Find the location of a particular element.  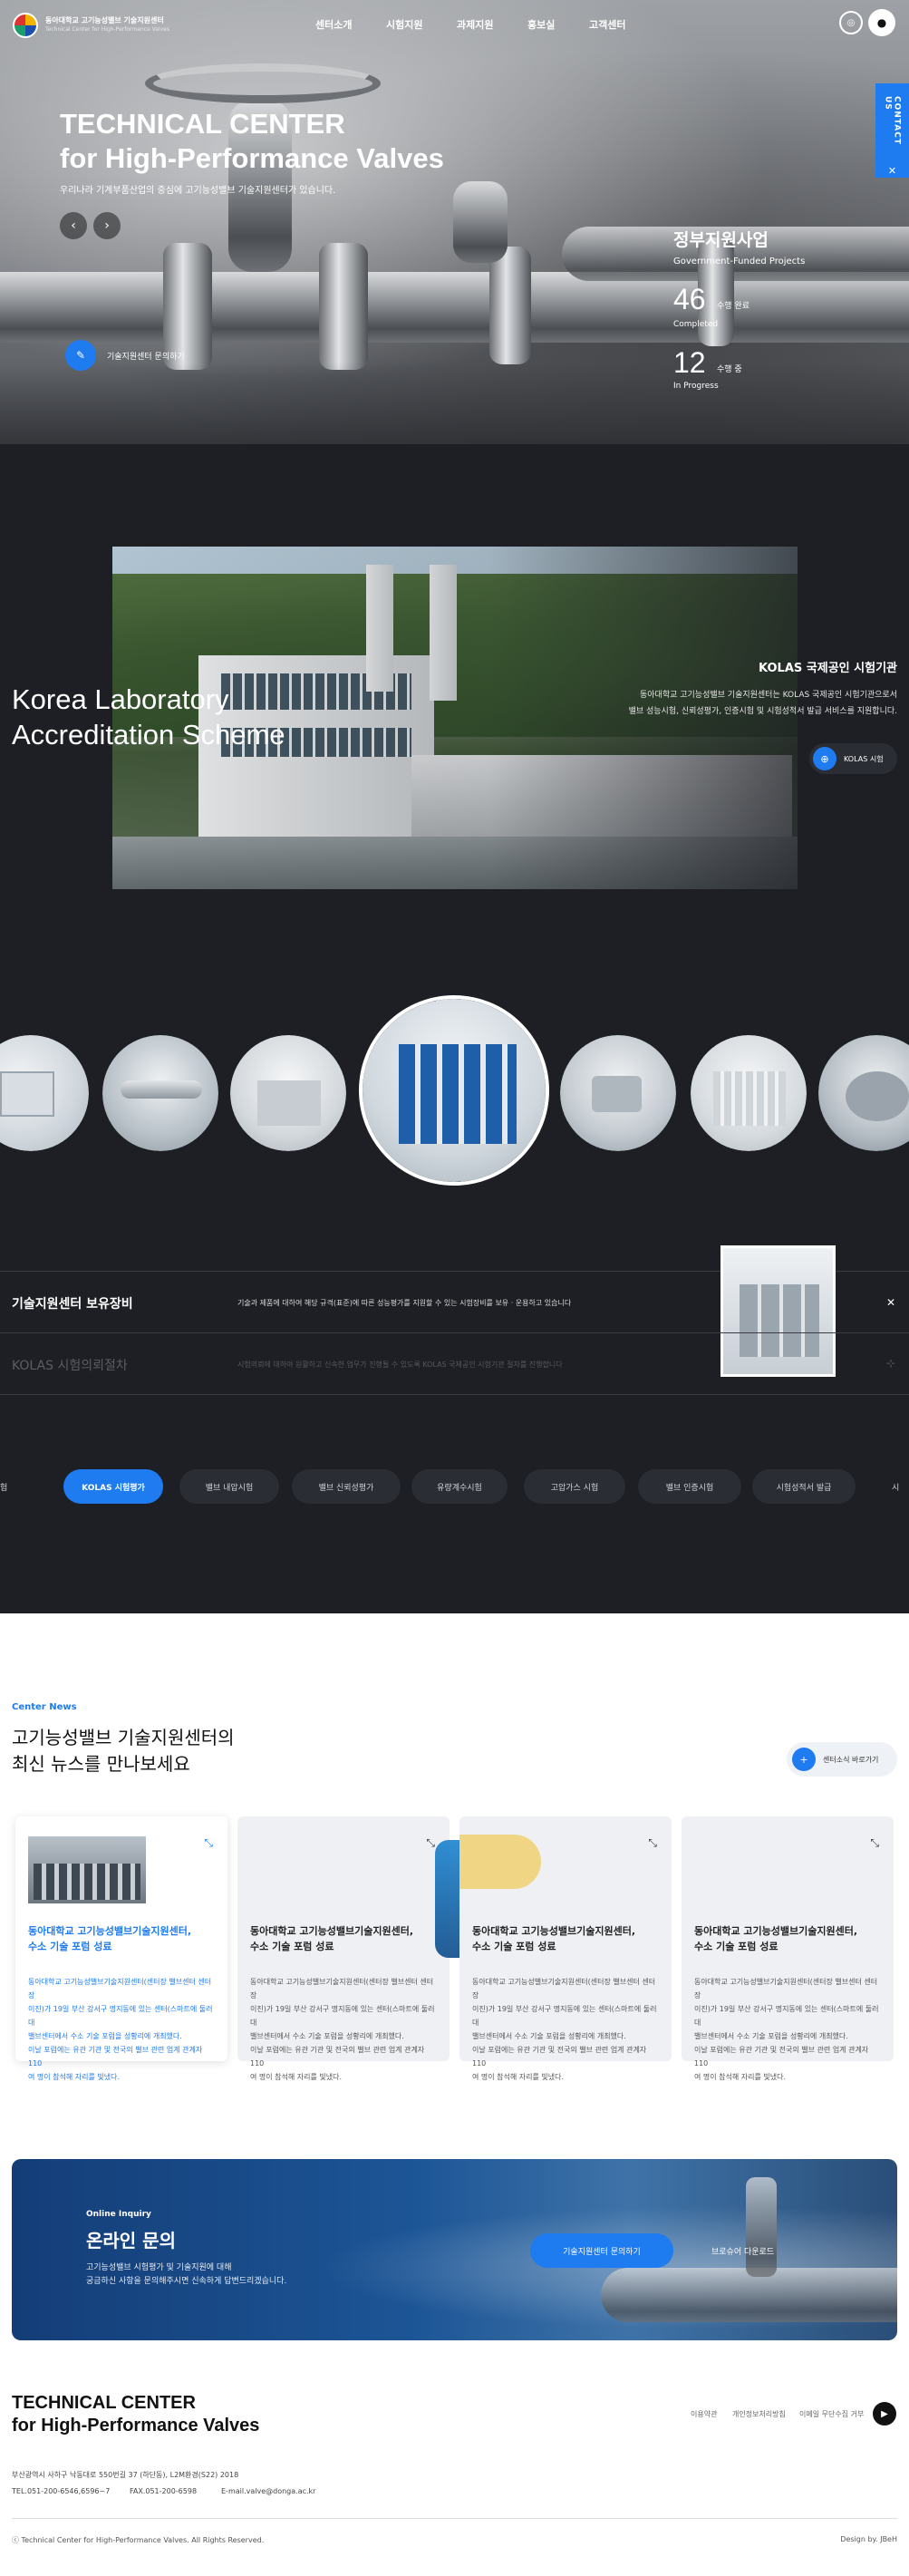

pill-reliability: 밸브 신뢰성평가 is located at coordinates (346, 1486).